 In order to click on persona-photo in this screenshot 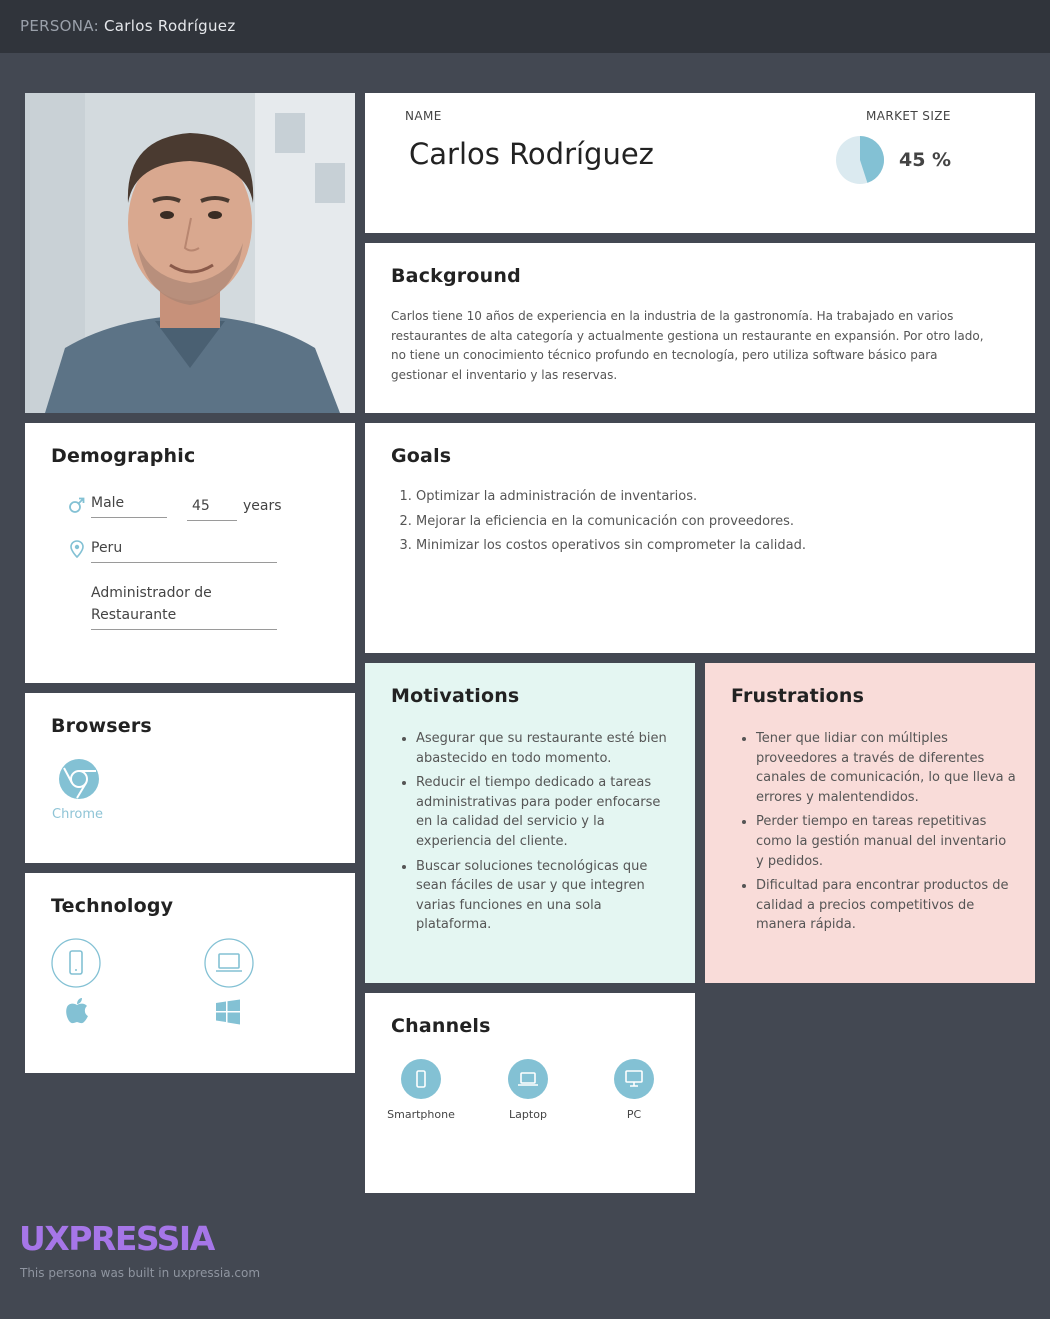, I will do `click(190, 253)`.